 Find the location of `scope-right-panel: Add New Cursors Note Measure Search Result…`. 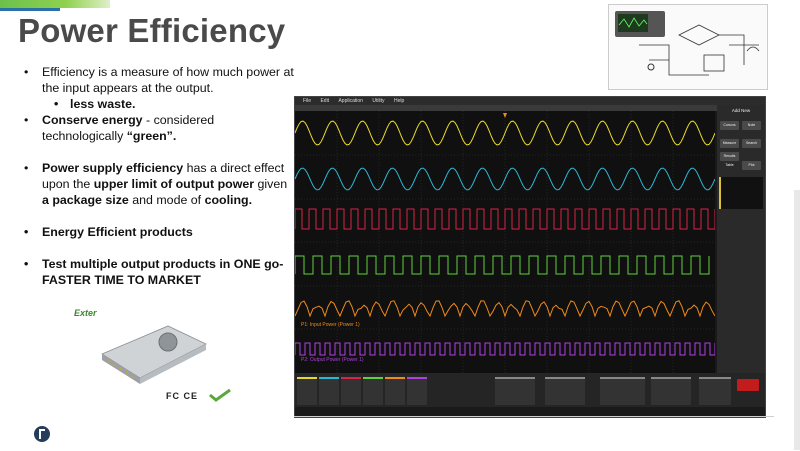

scope-right-panel: Add New Cursors Note Measure Search Result… is located at coordinates (741, 239).